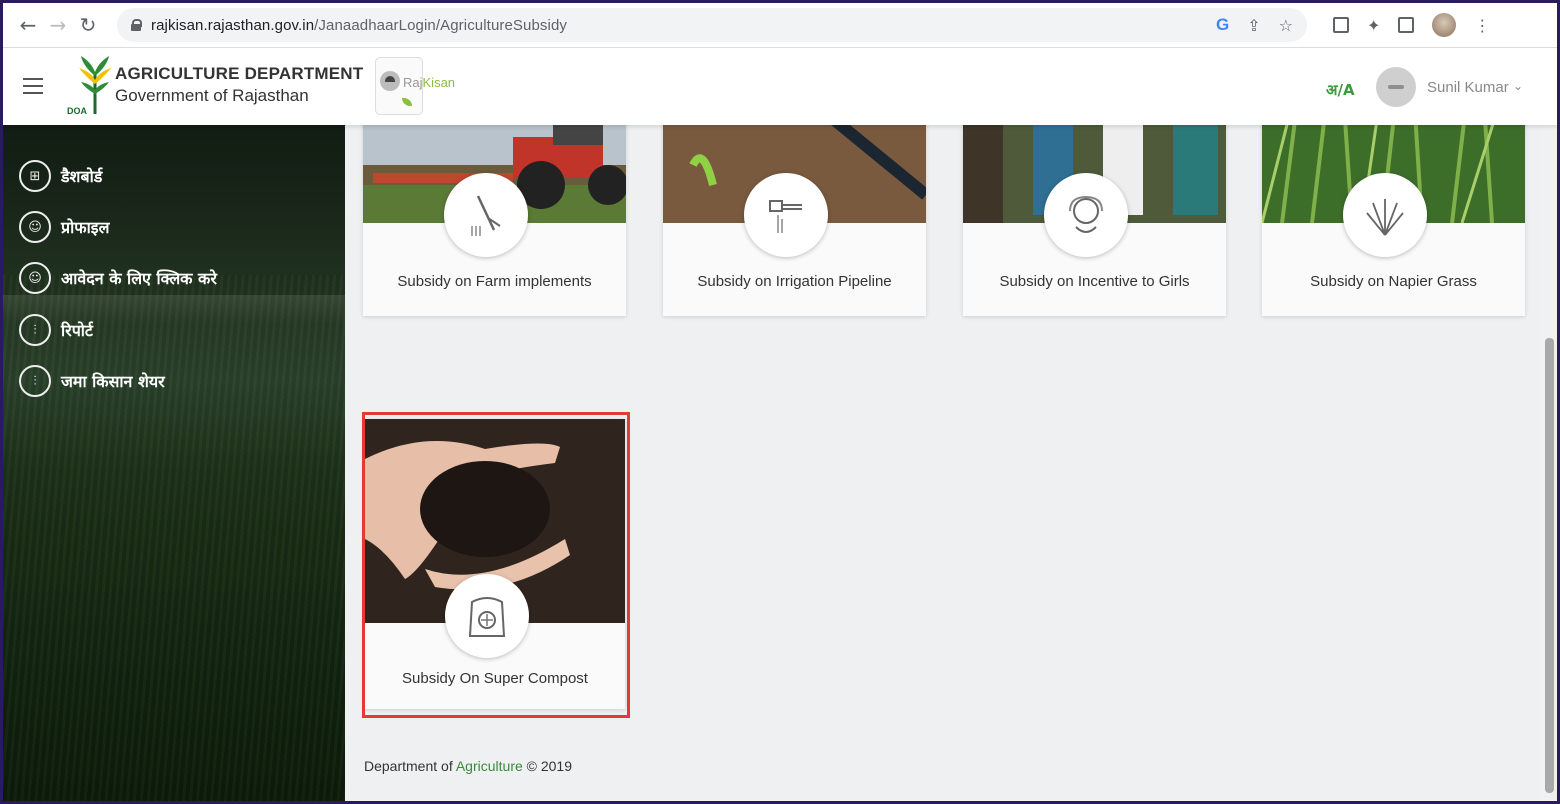 Image resolution: width=1560 pixels, height=804 pixels. I want to click on subsidy-card-incentive-girls: Subsidy on Incentive to Girls, so click(1094, 220).